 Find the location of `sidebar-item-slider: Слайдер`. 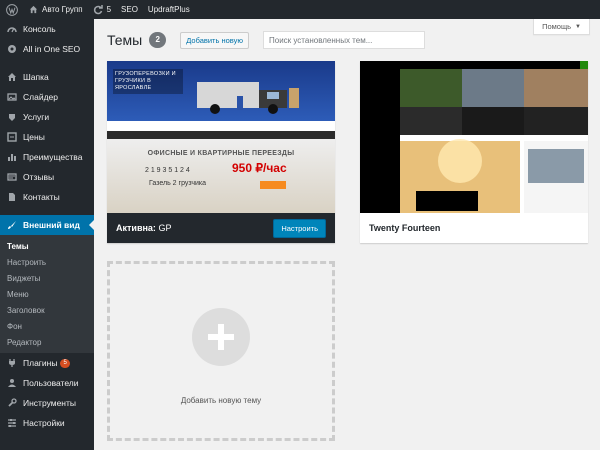

sidebar-item-slider: Слайдер is located at coordinates (47, 97).